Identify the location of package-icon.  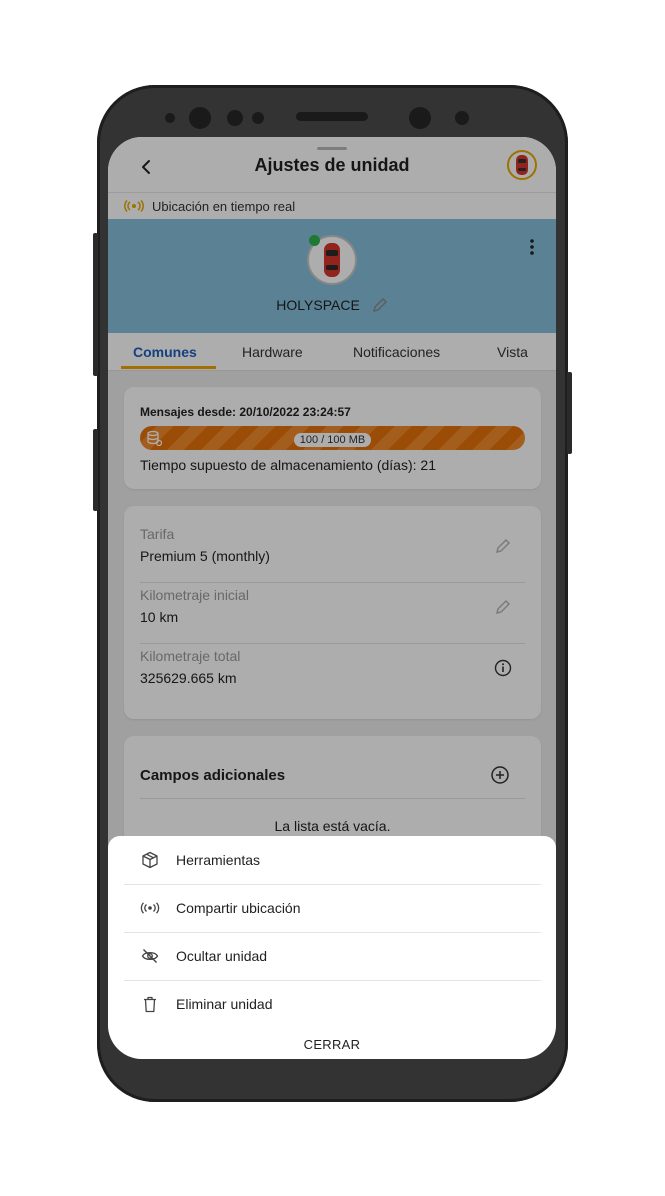
(150, 860).